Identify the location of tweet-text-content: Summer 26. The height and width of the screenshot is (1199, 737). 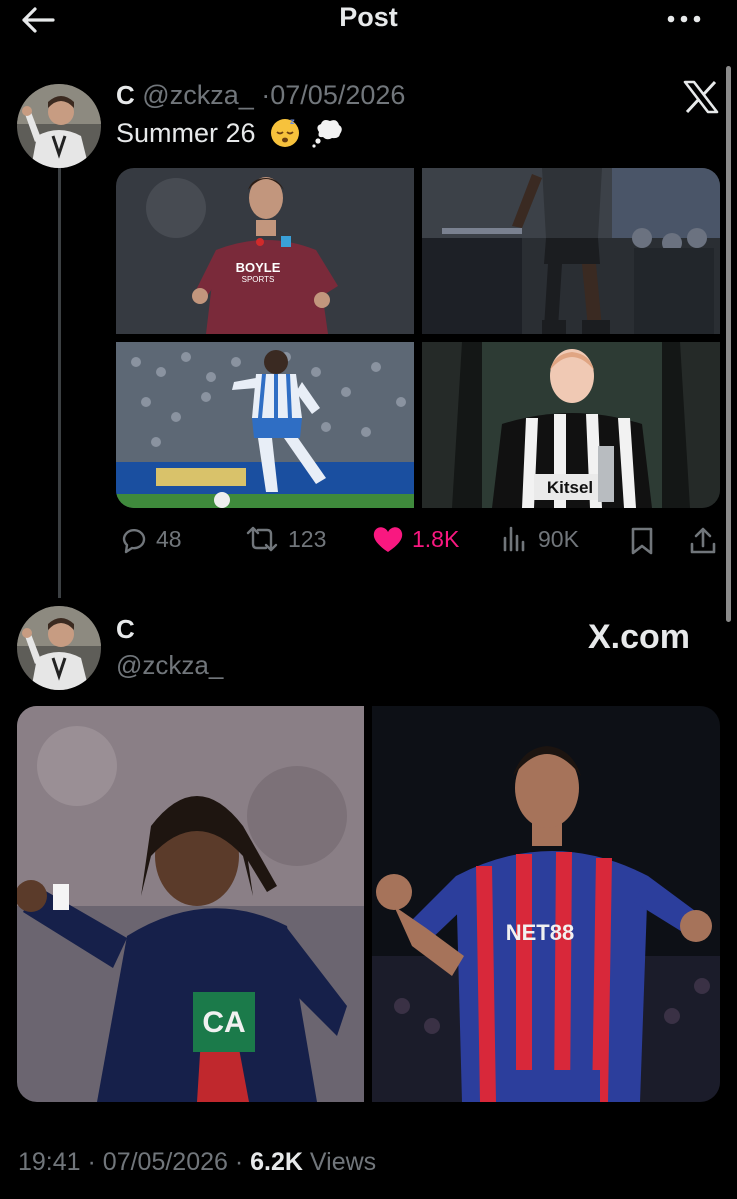
(186, 133).